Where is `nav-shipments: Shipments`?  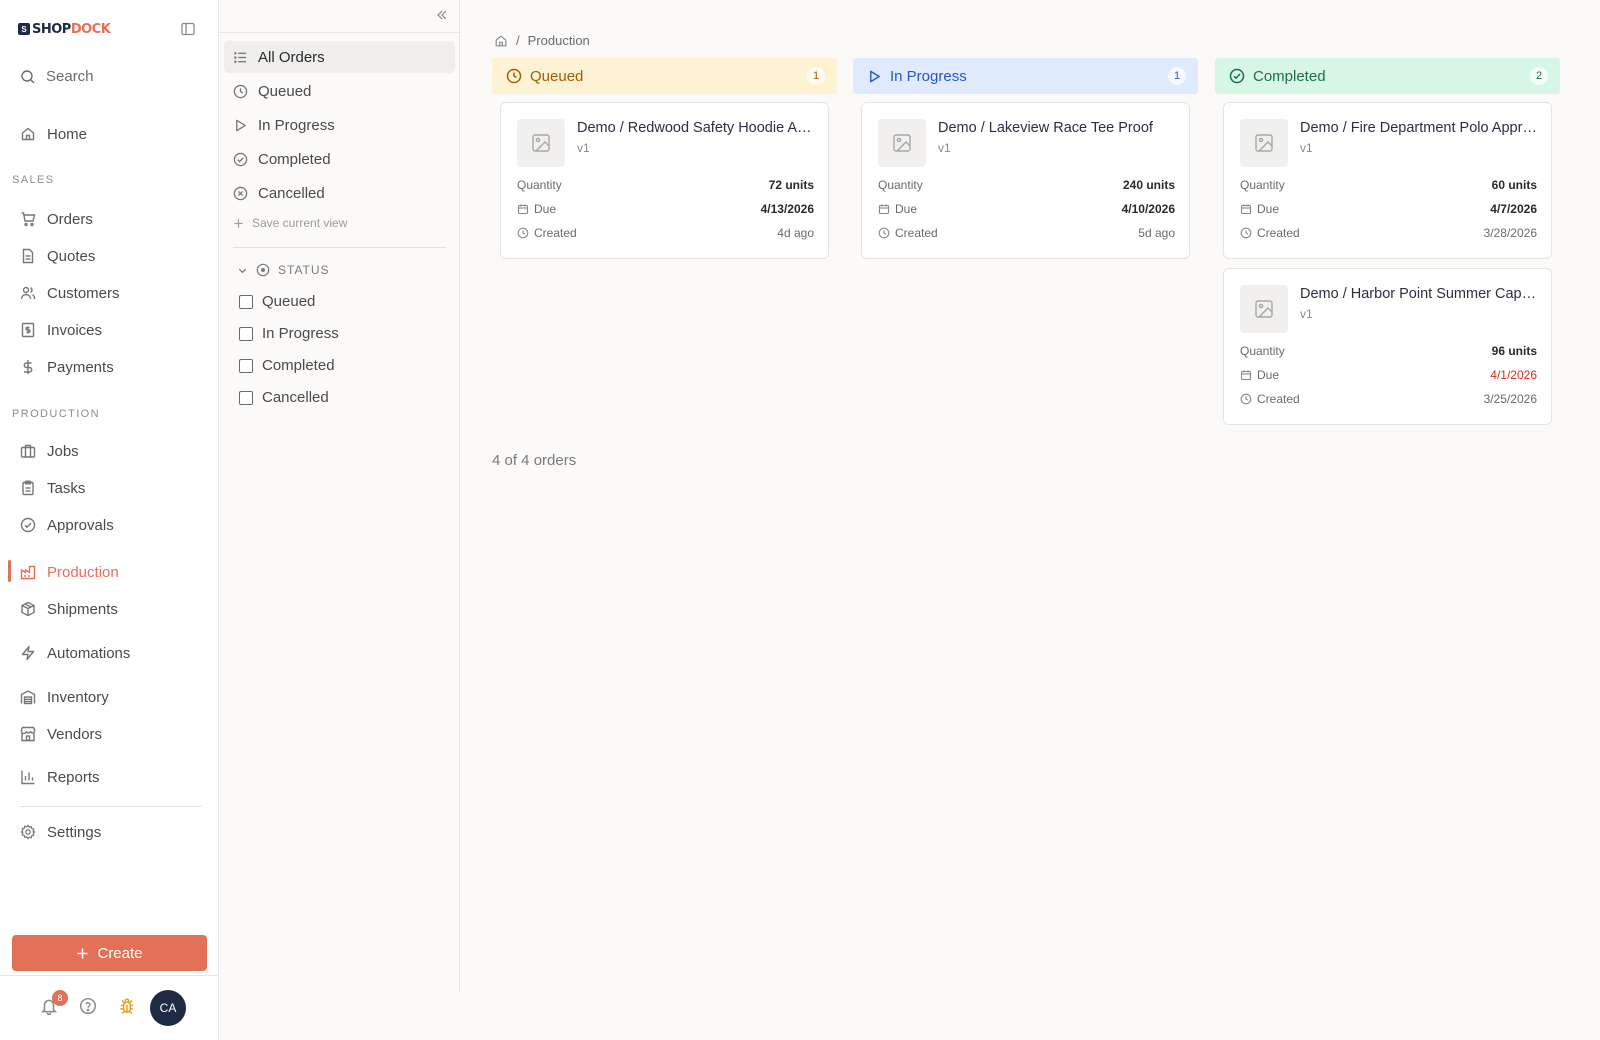 nav-shipments: Shipments is located at coordinates (69, 609).